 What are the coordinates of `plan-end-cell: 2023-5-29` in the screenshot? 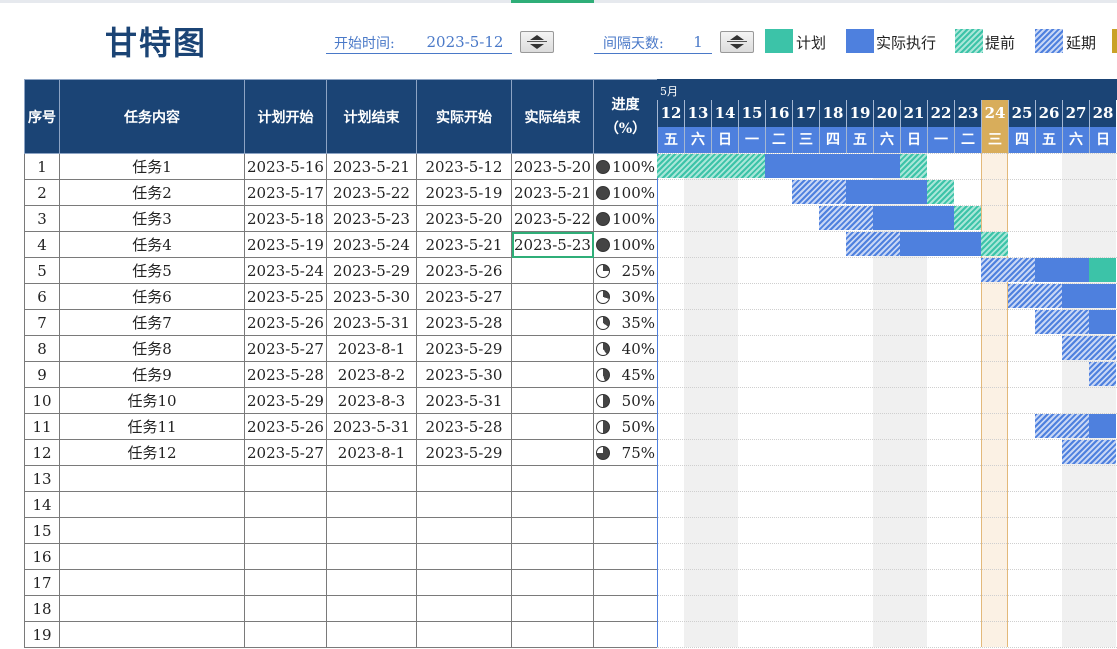 It's located at (371, 270).